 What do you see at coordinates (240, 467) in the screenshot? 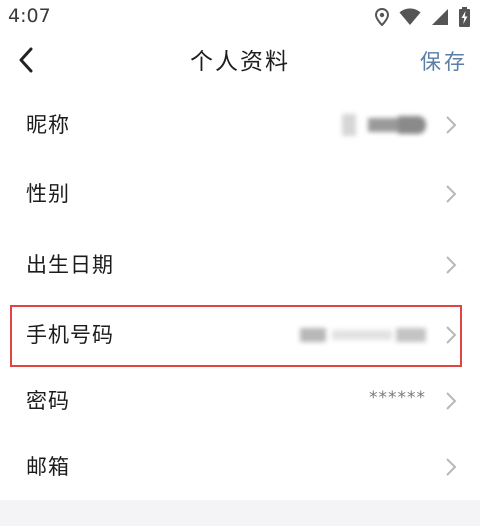
I see `row-email: 邮箱` at bounding box center [240, 467].